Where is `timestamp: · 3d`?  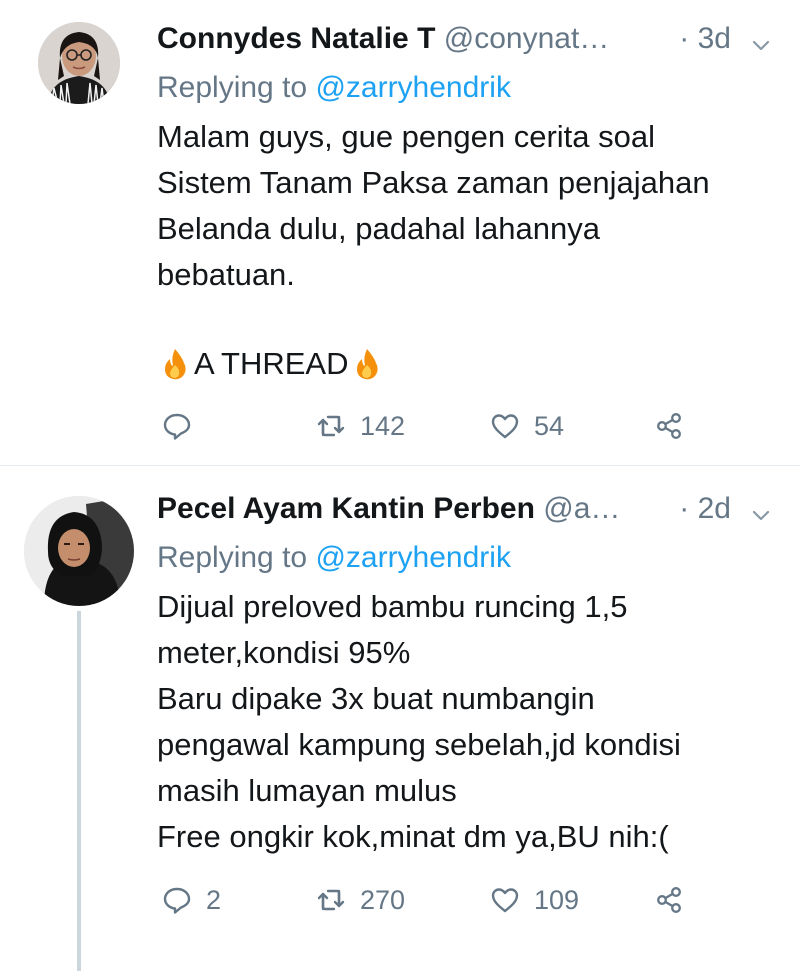
timestamp: · 3d is located at coordinates (705, 39).